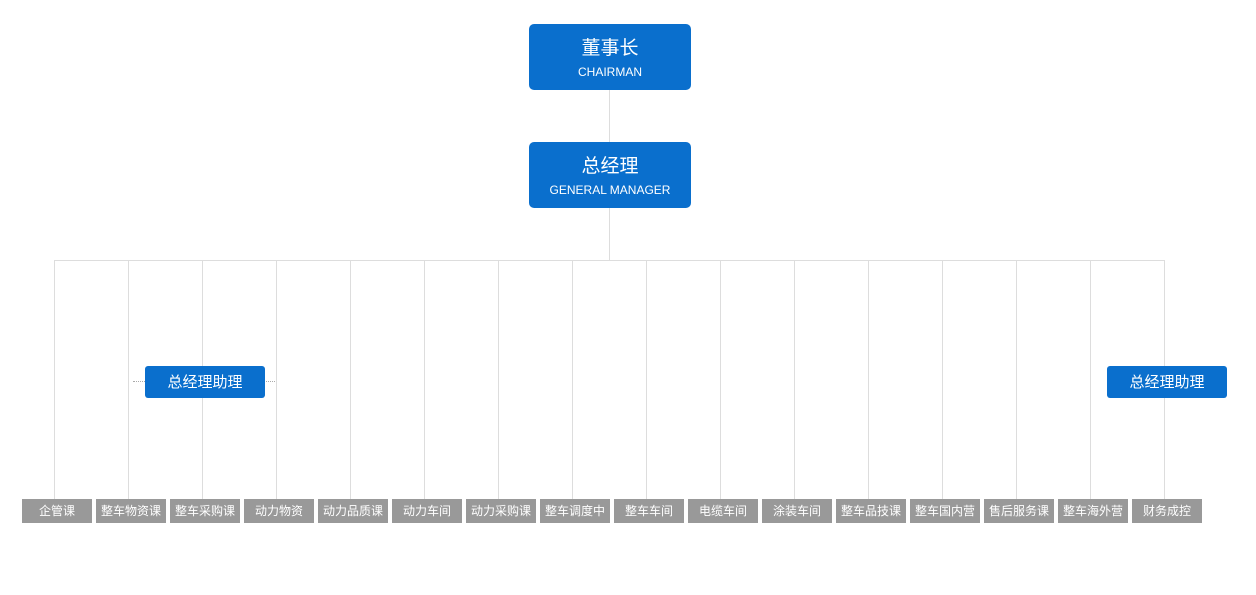 The width and height of the screenshot is (1256, 595). Describe the element at coordinates (609, 116) in the screenshot. I see `connector-chairman-gm` at that location.